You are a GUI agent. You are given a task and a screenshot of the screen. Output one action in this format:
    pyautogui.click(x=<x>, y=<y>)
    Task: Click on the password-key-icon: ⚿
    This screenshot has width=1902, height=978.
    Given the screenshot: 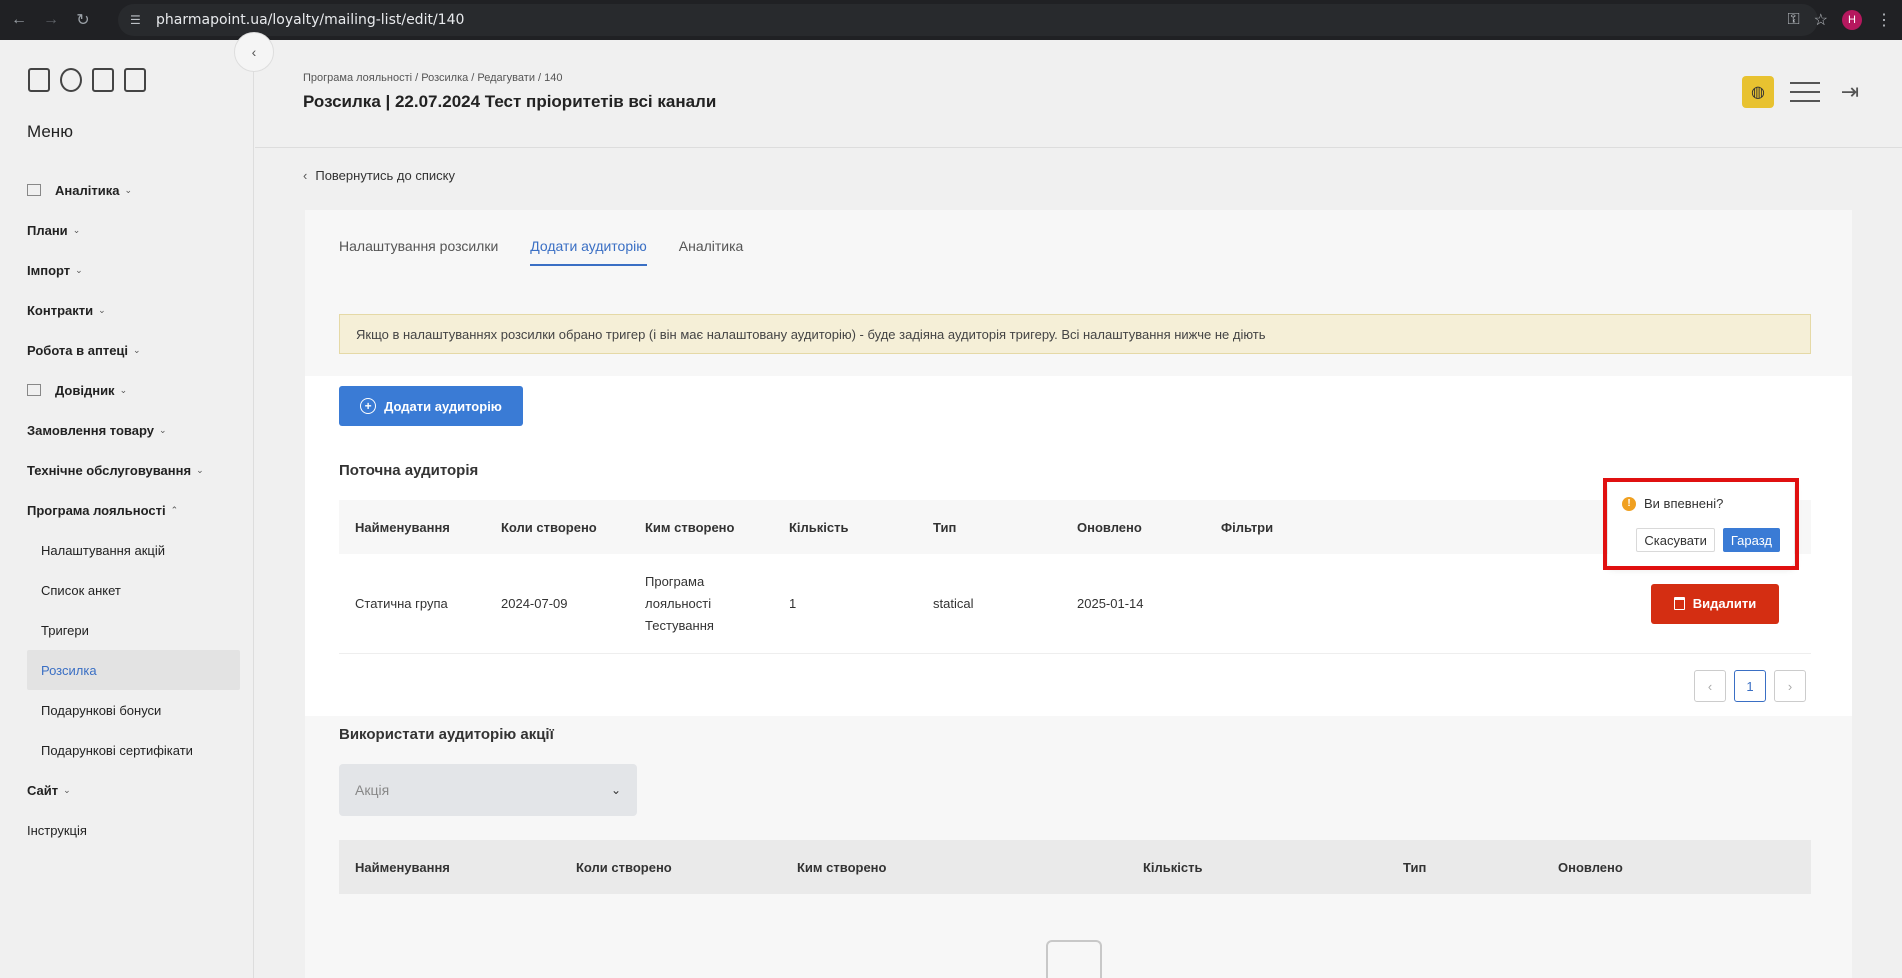 What is the action you would take?
    pyautogui.click(x=1793, y=20)
    